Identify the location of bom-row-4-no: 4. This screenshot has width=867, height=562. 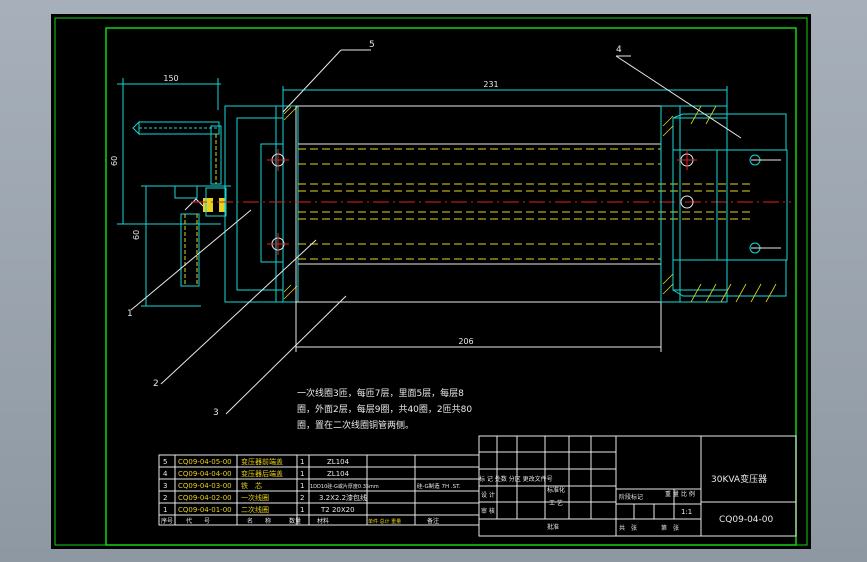
(165, 474).